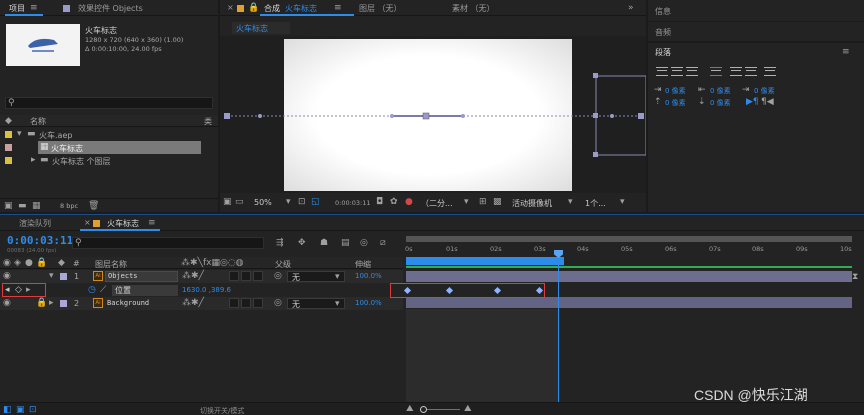 This screenshot has width=864, height=415. What do you see at coordinates (767, 102) in the screenshot?
I see `rtl-direction-icon: ¶◀` at bounding box center [767, 102].